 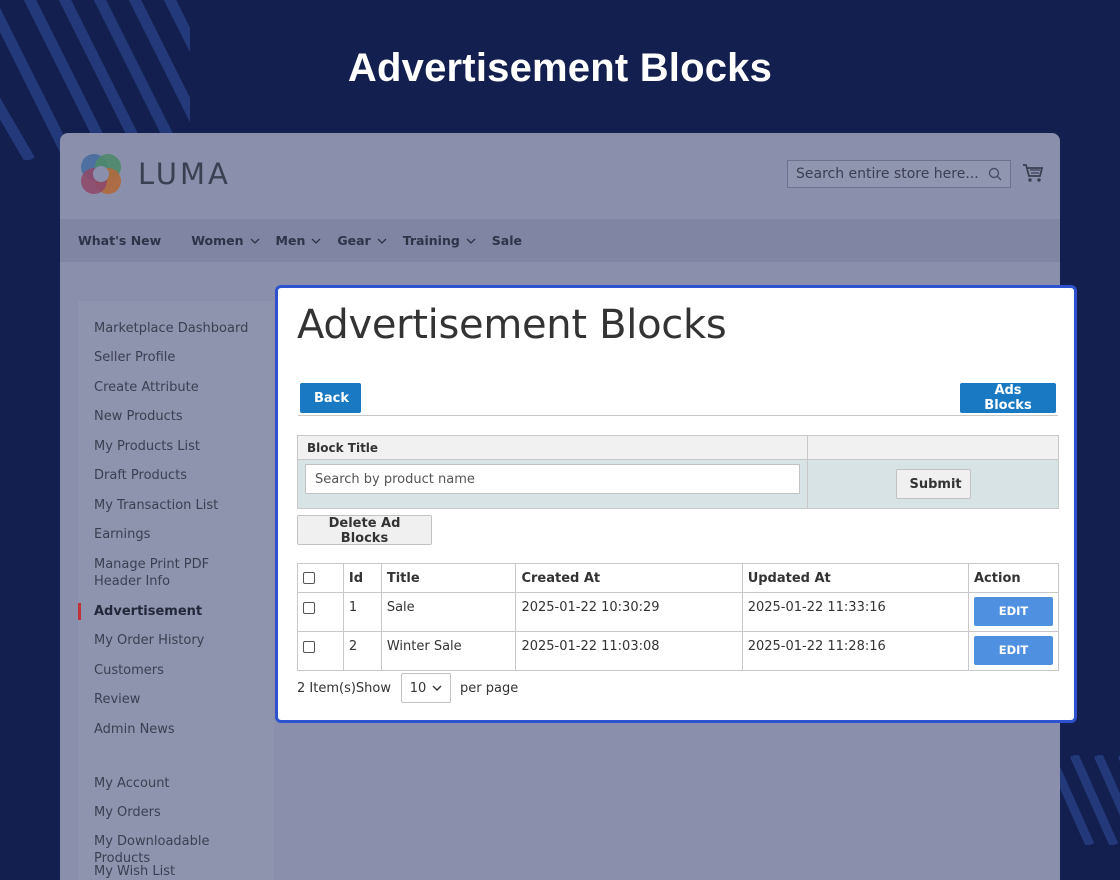 I want to click on store-search-box, so click(x=899, y=174).